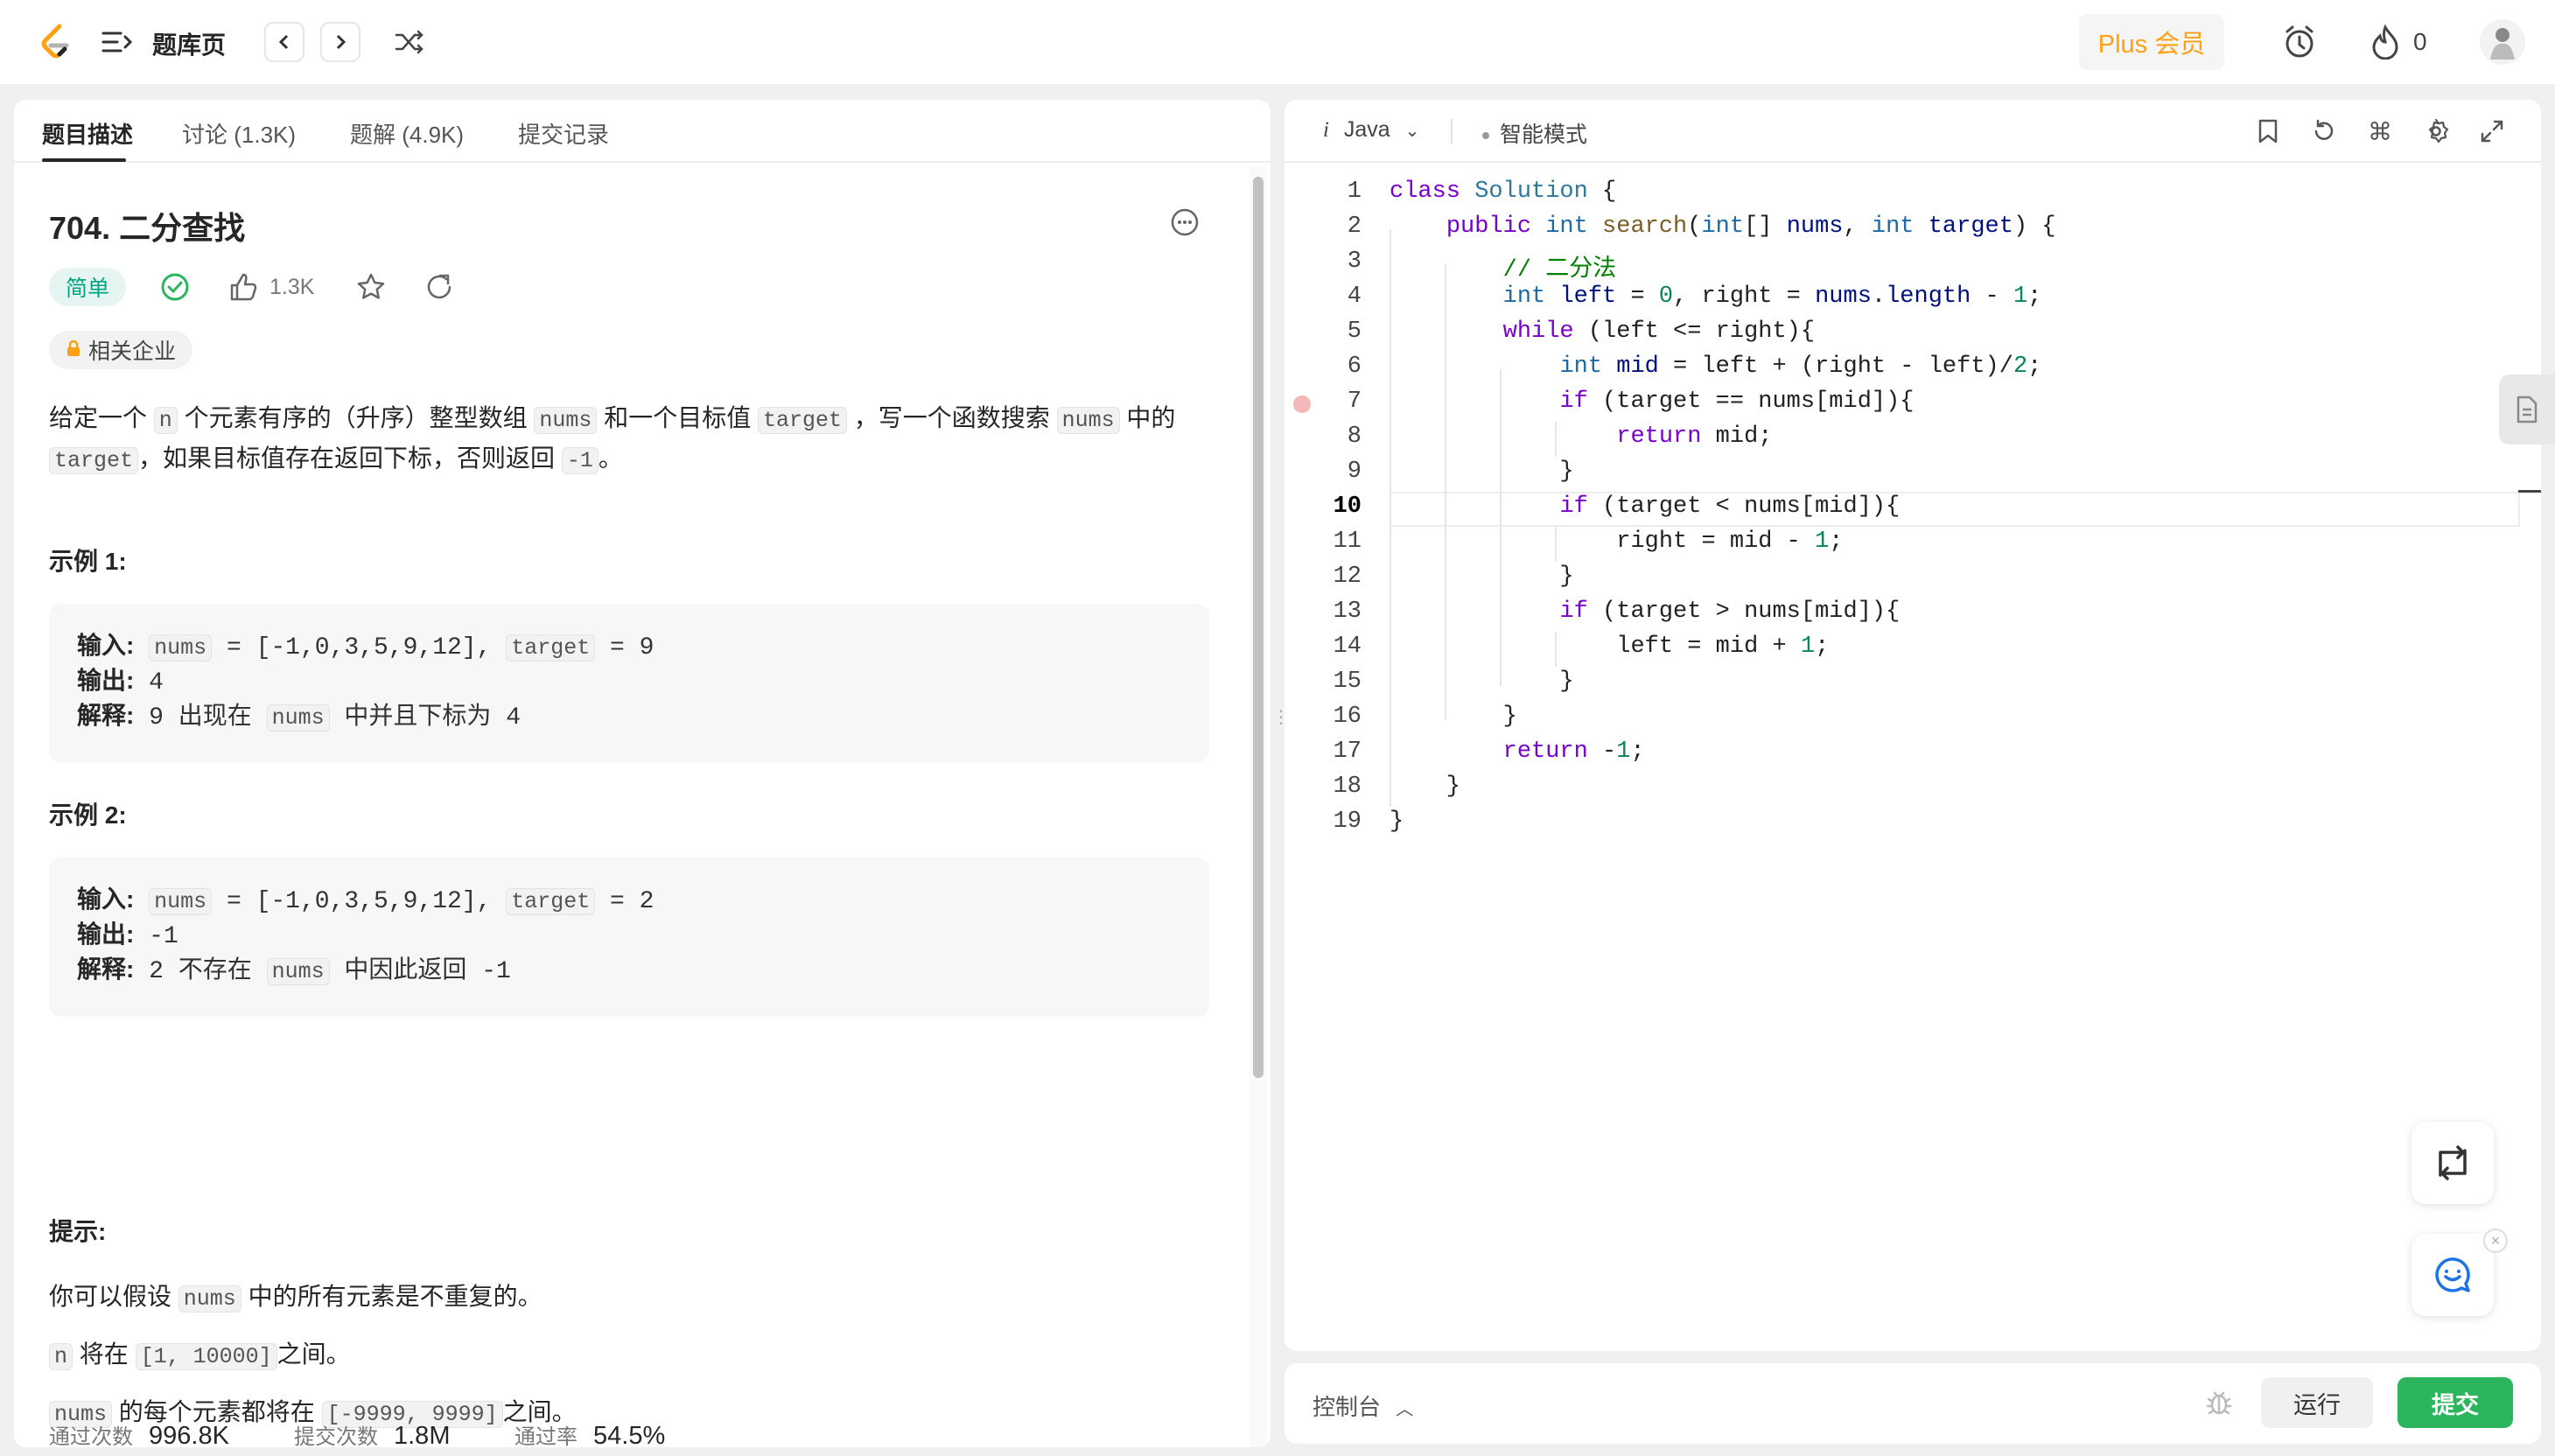 This screenshot has width=2555, height=1456. Describe the element at coordinates (629, 1434) in the screenshot. I see `stat-value: 54.5%` at that location.